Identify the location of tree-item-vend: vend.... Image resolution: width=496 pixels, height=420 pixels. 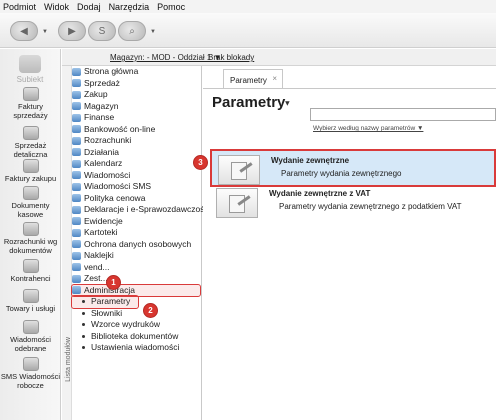
(136, 268).